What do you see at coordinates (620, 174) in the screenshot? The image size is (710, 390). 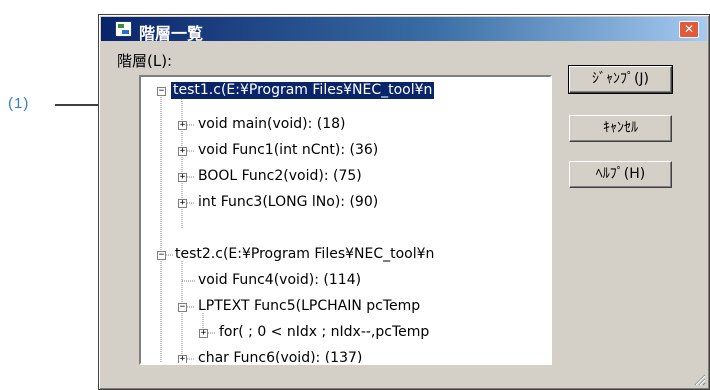 I see `help-button: ﾍﾙﾌﾟ(H)` at bounding box center [620, 174].